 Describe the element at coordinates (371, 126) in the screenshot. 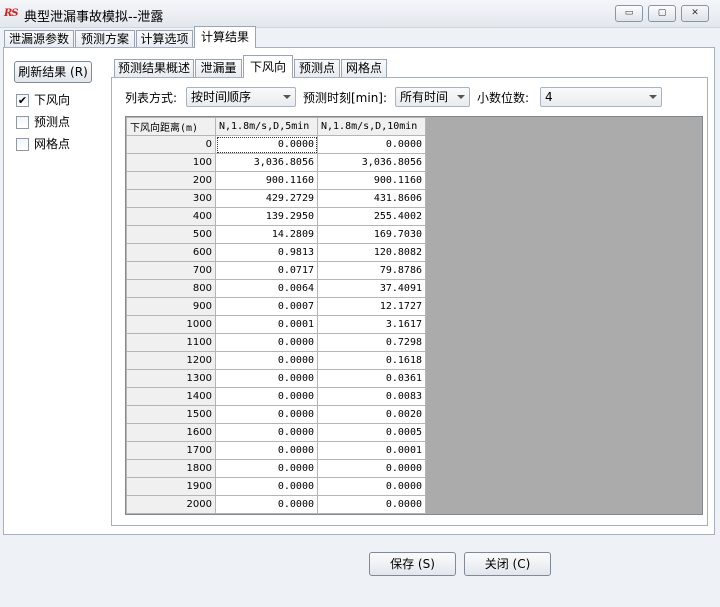

I see `column-header-10min: N,1.8m/s,D,10min` at that location.